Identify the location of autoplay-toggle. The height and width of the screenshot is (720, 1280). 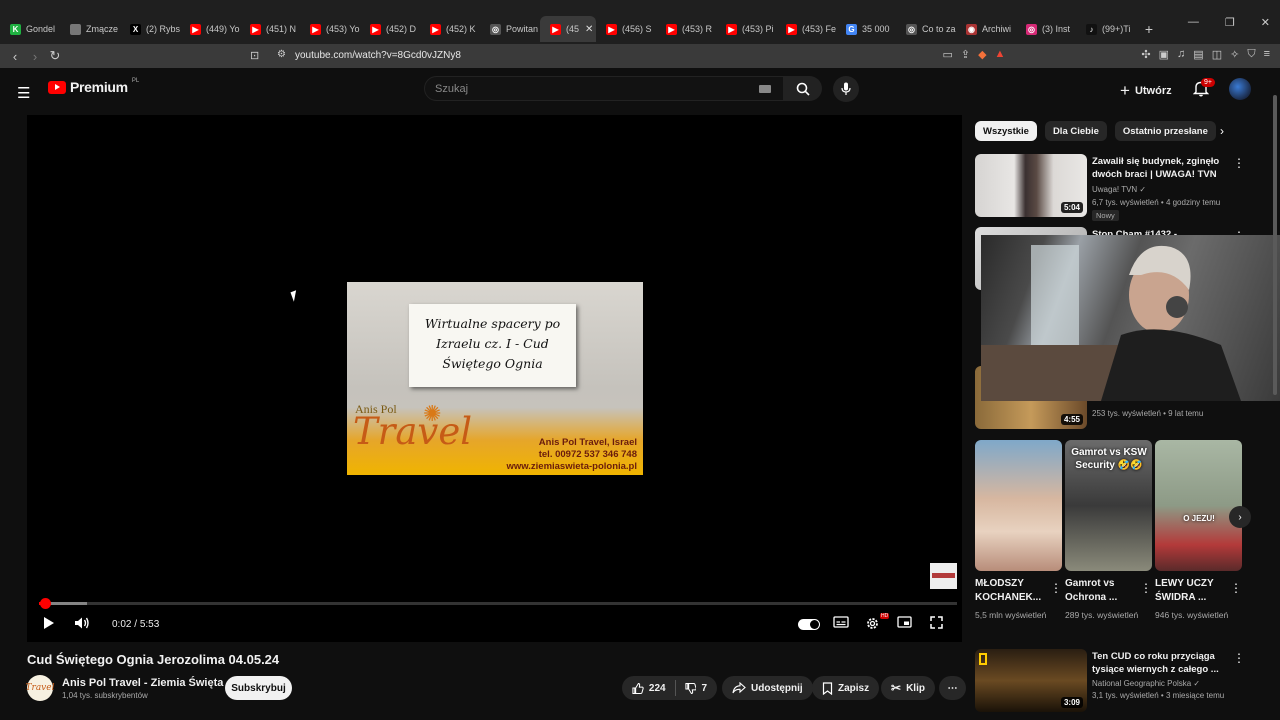
(809, 624).